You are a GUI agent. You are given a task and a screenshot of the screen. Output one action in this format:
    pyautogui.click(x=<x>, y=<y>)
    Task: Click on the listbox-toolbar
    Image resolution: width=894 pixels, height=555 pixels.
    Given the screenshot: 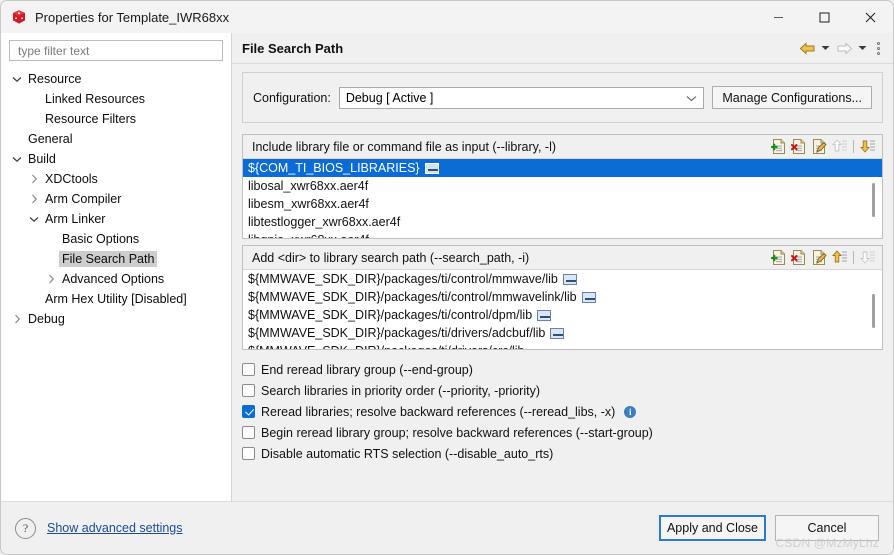 What is the action you would take?
    pyautogui.click(x=826, y=257)
    